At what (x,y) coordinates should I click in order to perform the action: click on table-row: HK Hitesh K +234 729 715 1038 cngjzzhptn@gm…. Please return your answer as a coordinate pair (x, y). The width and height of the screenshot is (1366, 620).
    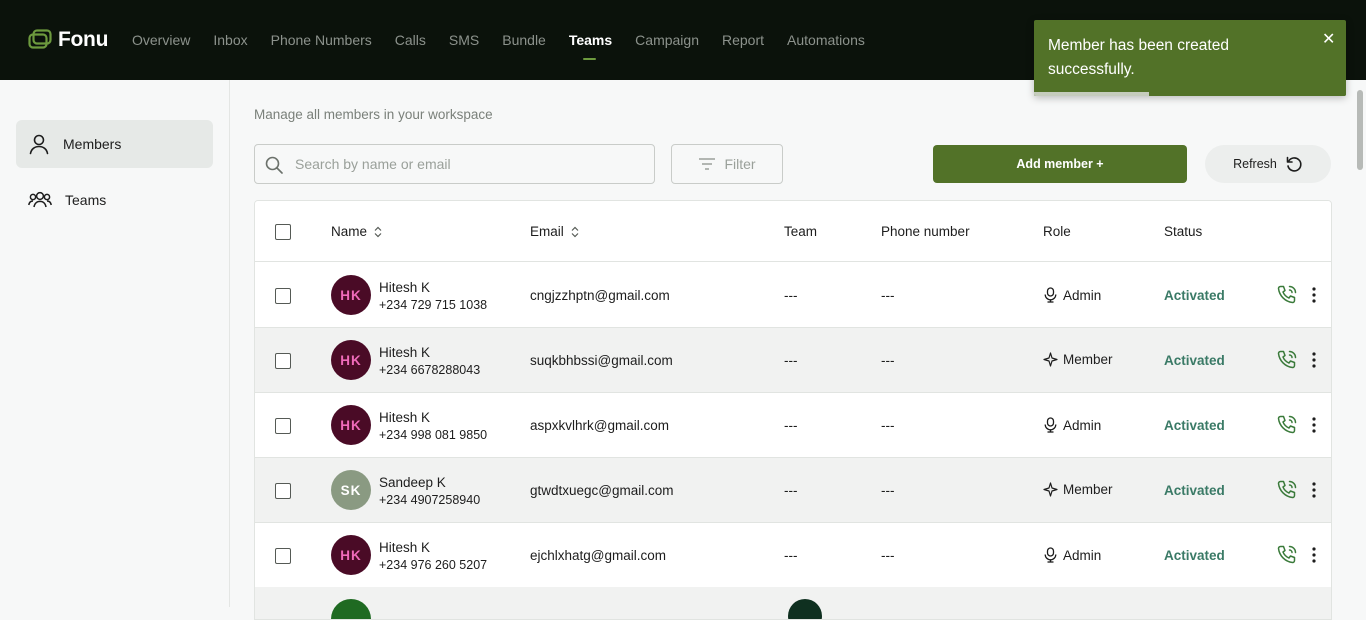
    Looking at the image, I should click on (793, 295).